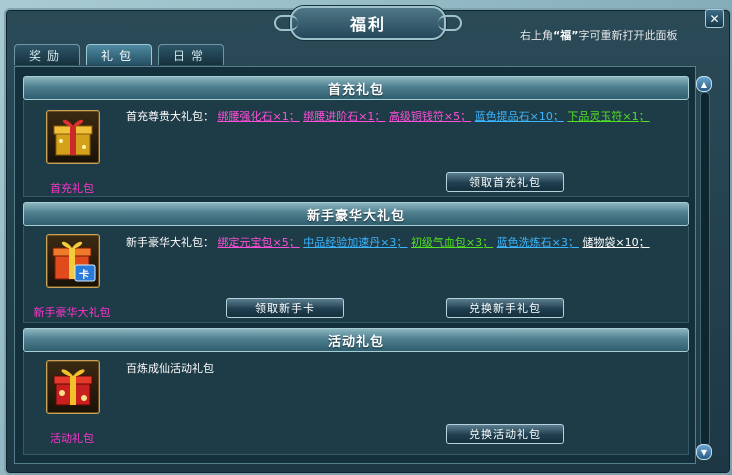  What do you see at coordinates (608, 116) in the screenshot?
I see `reward-item: 下品灵玉符×1；` at bounding box center [608, 116].